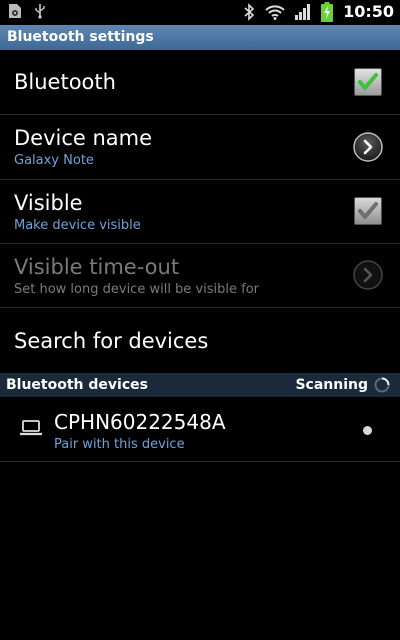  What do you see at coordinates (31, 428) in the screenshot?
I see `laptop-icon` at bounding box center [31, 428].